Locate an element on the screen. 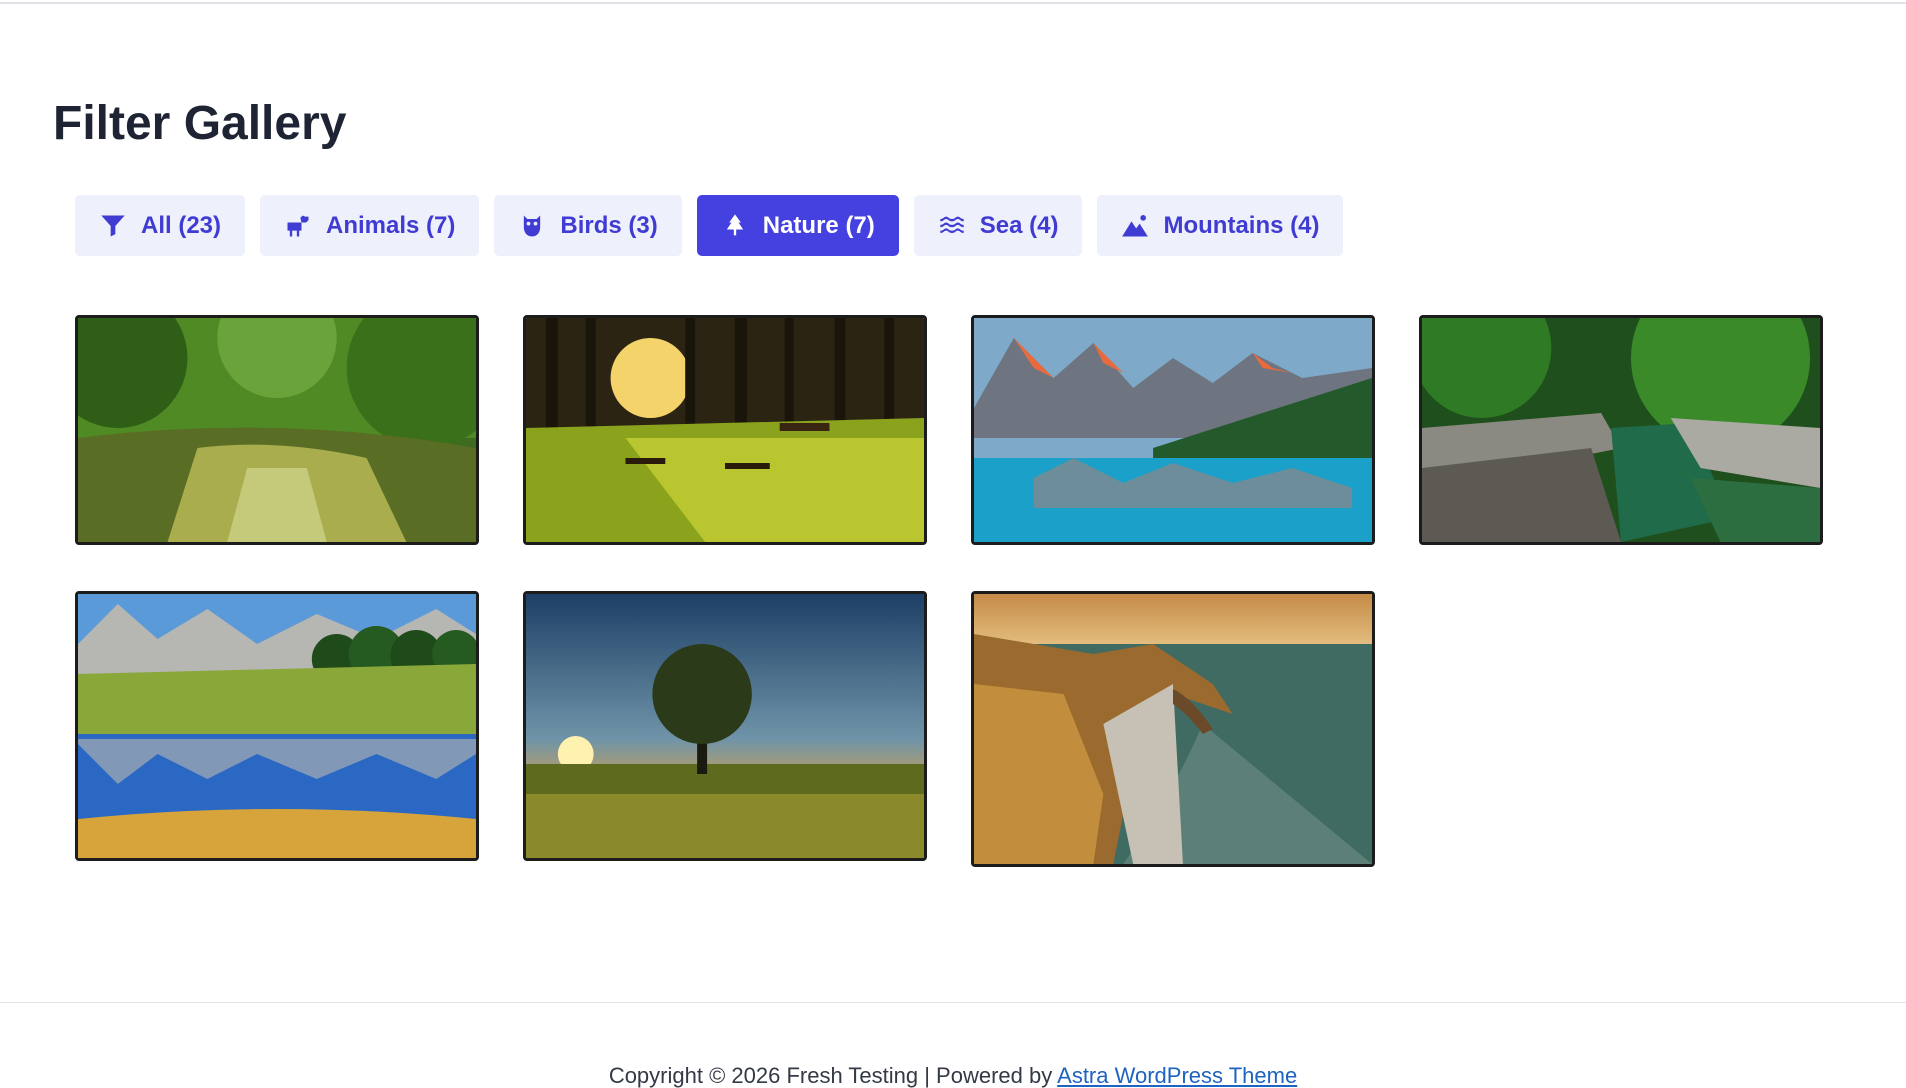  dog-icon is located at coordinates (298, 226).